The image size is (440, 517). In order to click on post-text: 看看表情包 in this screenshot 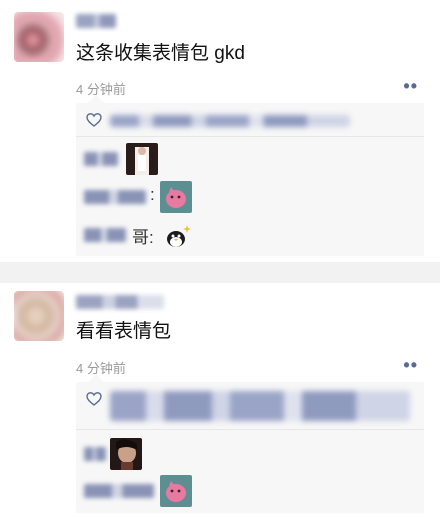, I will do `click(124, 331)`.